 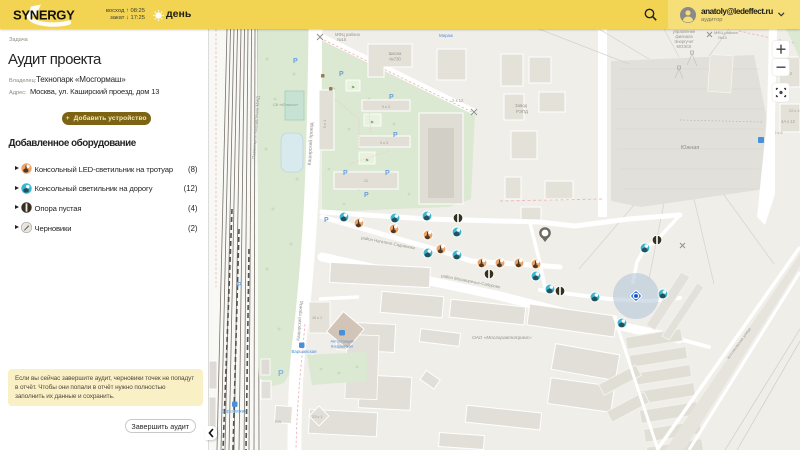 I want to click on svg-text: №730, so click(x=395, y=59).